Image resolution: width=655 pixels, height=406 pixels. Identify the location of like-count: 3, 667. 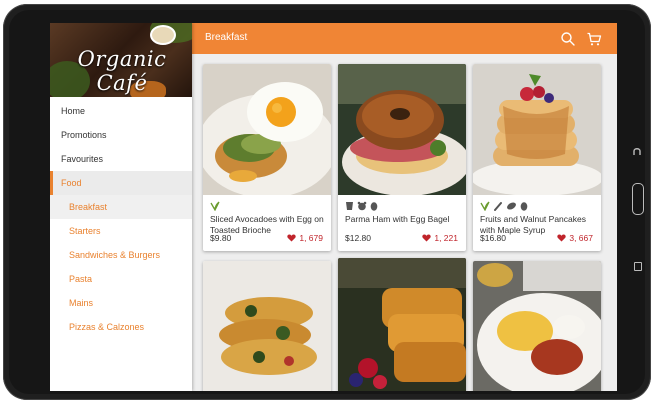
(575, 238).